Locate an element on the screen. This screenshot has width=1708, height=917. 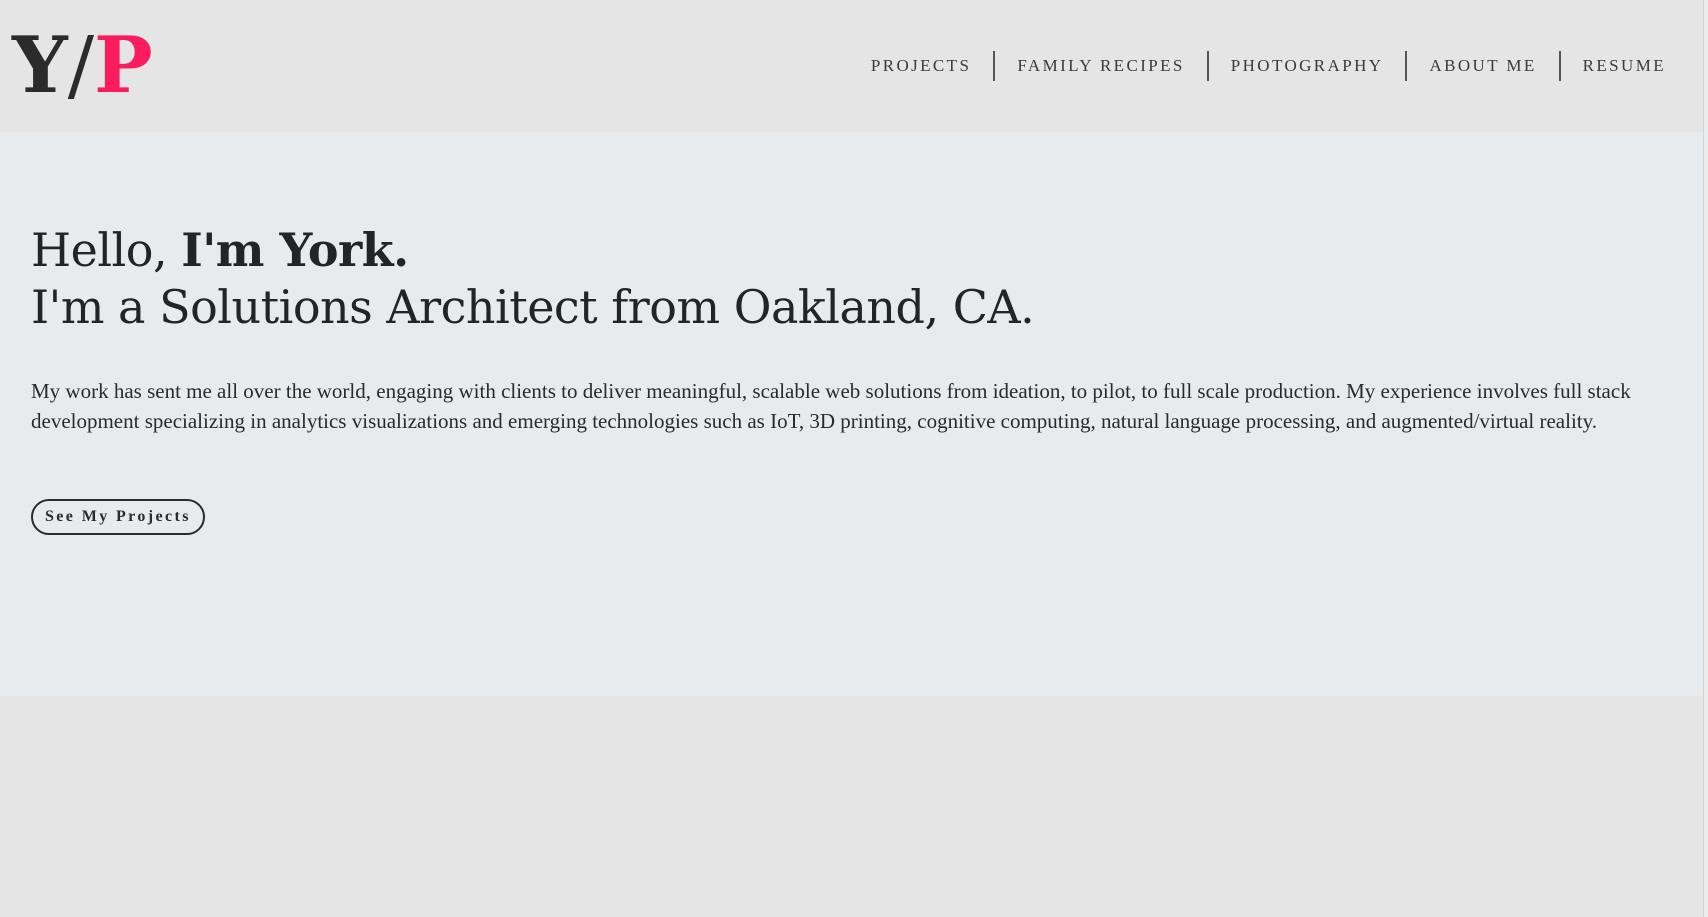
hero-greeting: Hello, is located at coordinates (106, 250).